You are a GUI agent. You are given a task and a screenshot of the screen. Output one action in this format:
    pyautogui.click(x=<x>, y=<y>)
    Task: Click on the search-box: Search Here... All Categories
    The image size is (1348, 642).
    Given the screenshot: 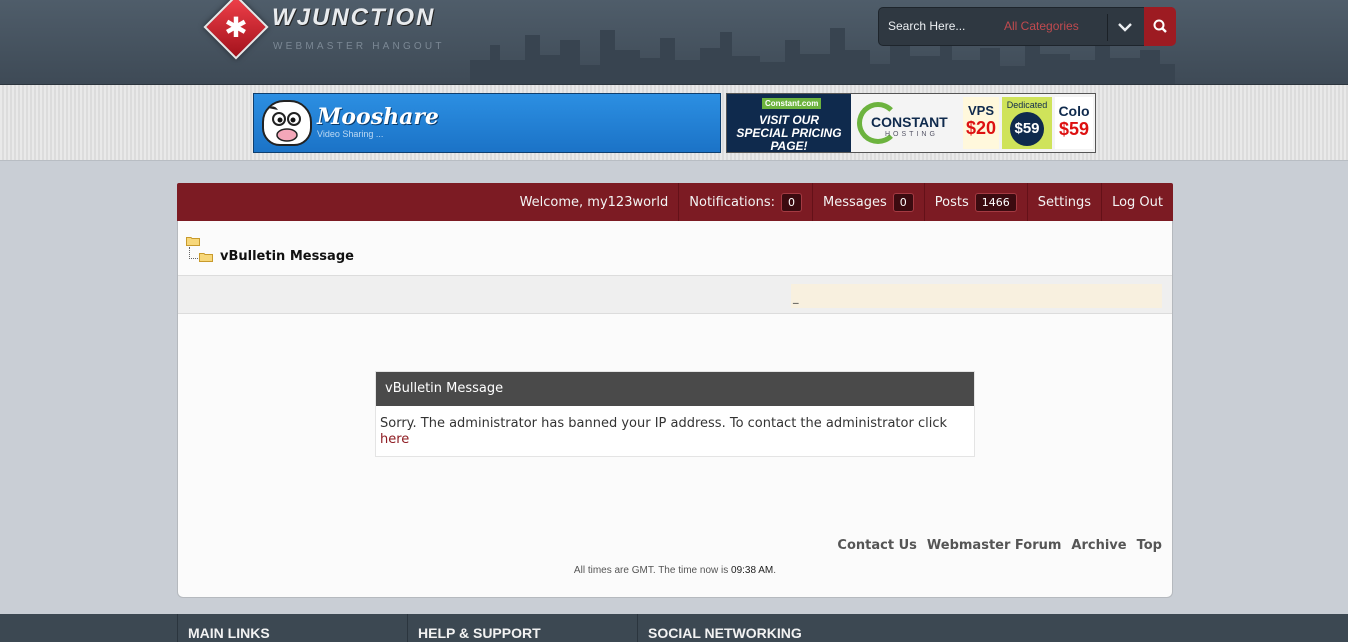 What is the action you would take?
    pyautogui.click(x=1027, y=26)
    